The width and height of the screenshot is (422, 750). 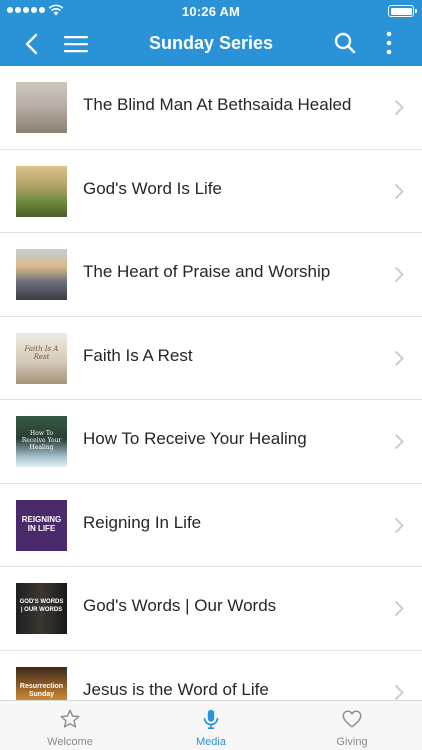 I want to click on heart-icon, so click(x=352, y=719).